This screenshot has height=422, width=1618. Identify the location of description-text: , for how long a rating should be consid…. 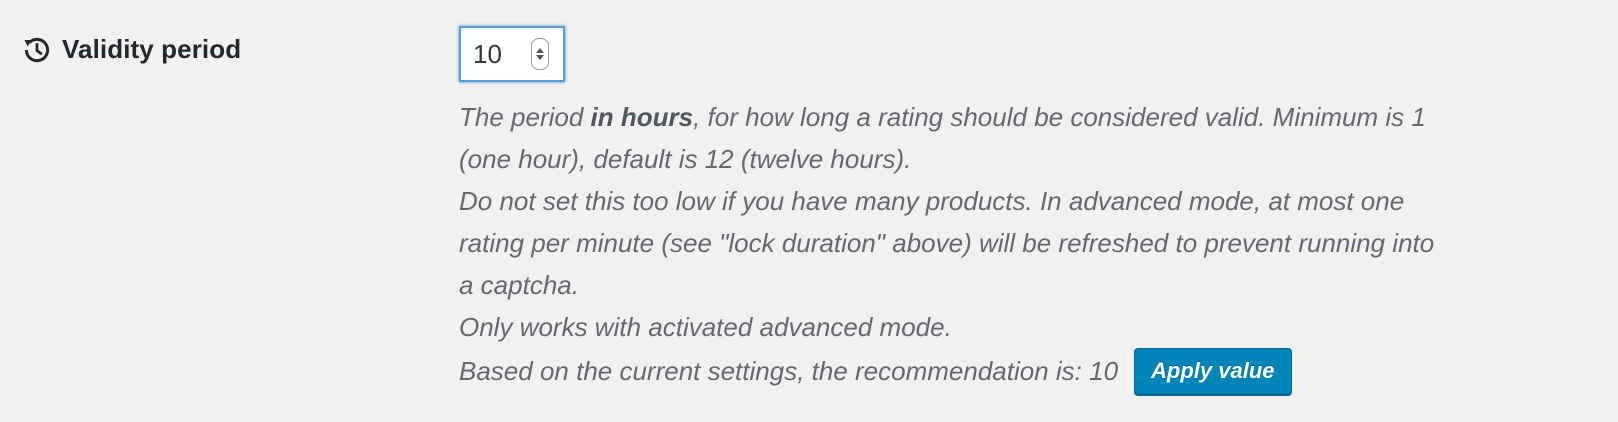
(1059, 117).